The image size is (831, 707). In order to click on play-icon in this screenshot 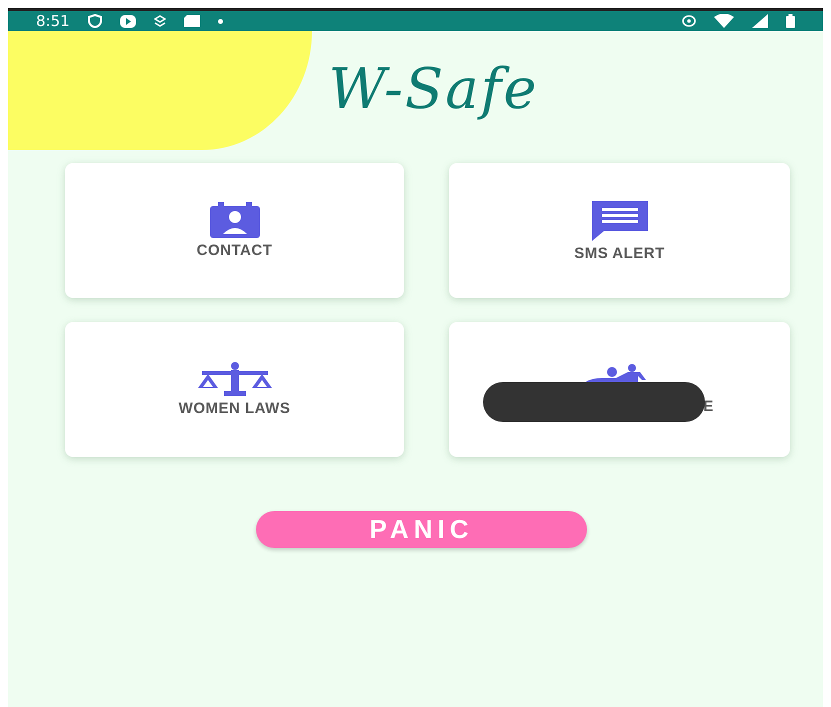, I will do `click(128, 21)`.